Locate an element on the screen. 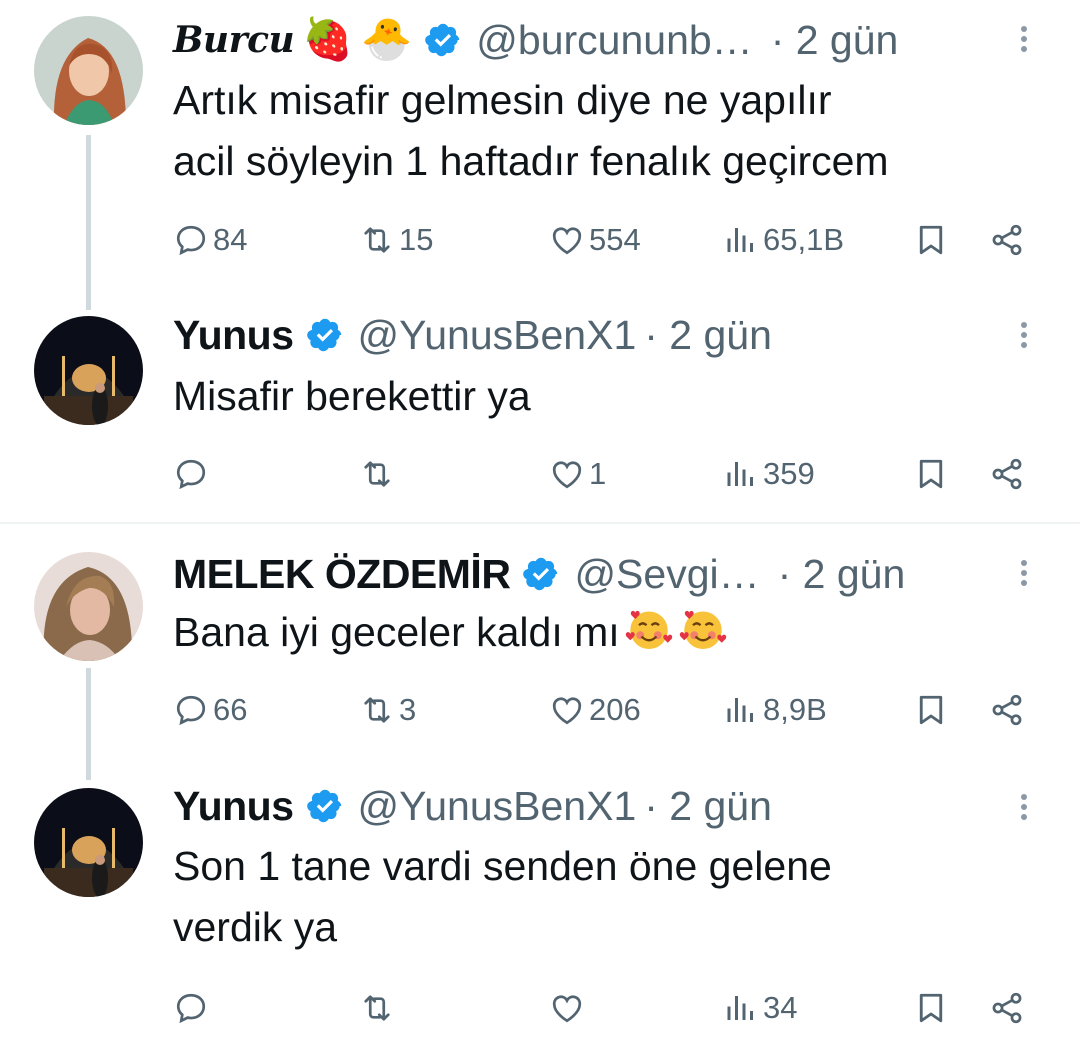  views-button: 8,9B is located at coordinates (775, 710).